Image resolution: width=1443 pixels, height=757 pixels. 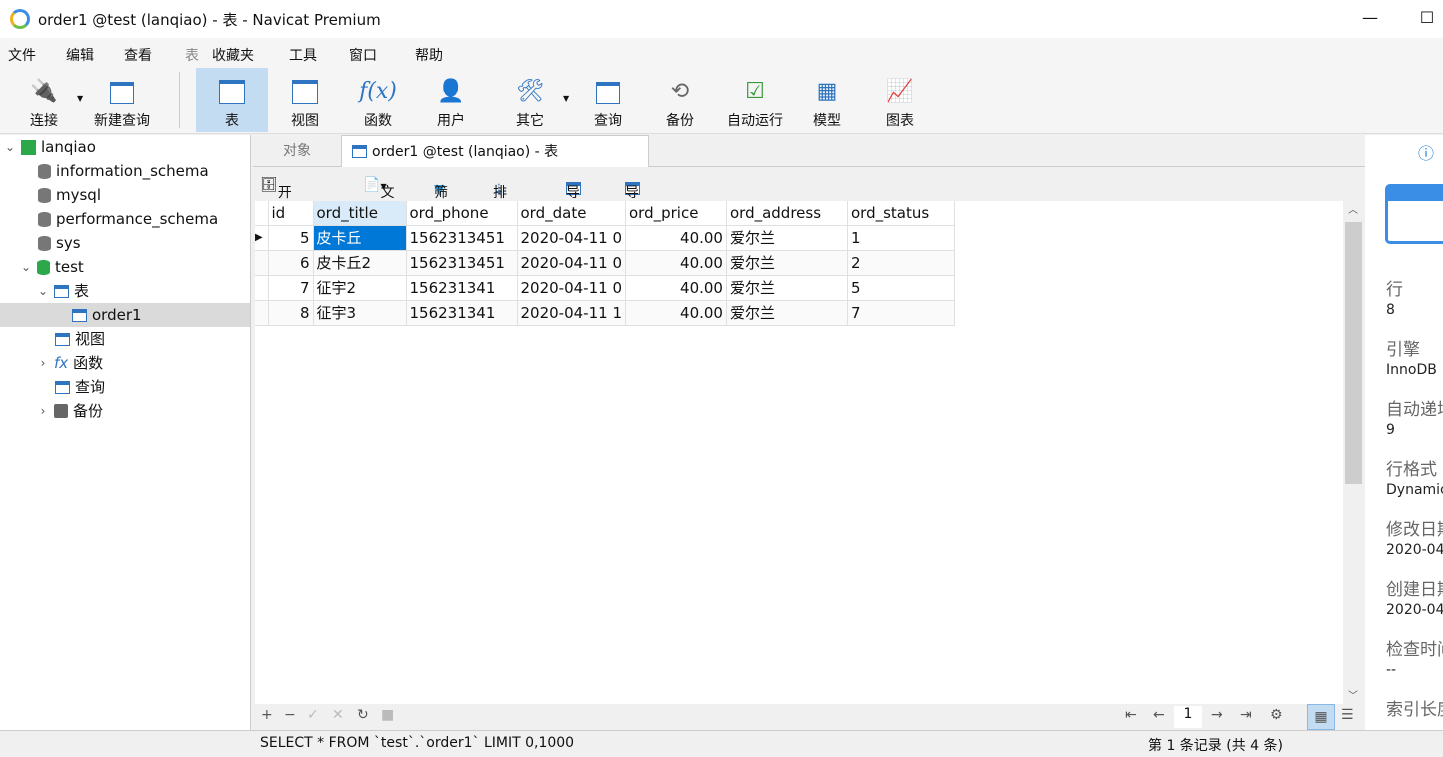 What do you see at coordinates (1321, 717) in the screenshot?
I see `grid-view-button: ▦` at bounding box center [1321, 717].